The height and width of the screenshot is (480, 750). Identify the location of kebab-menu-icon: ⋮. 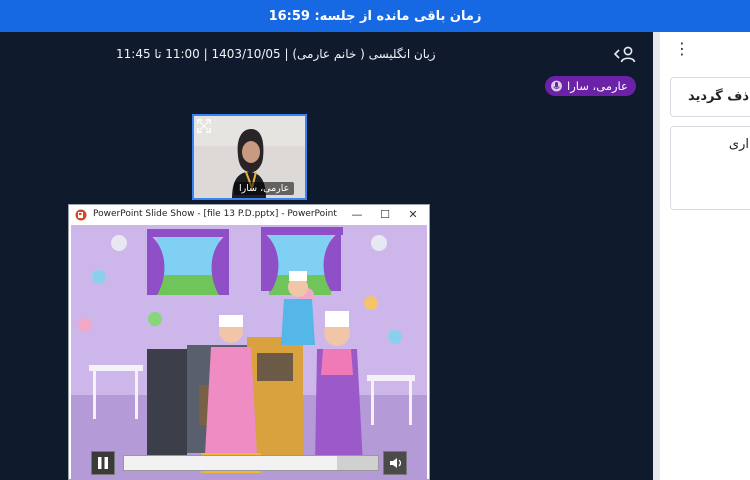
(682, 49).